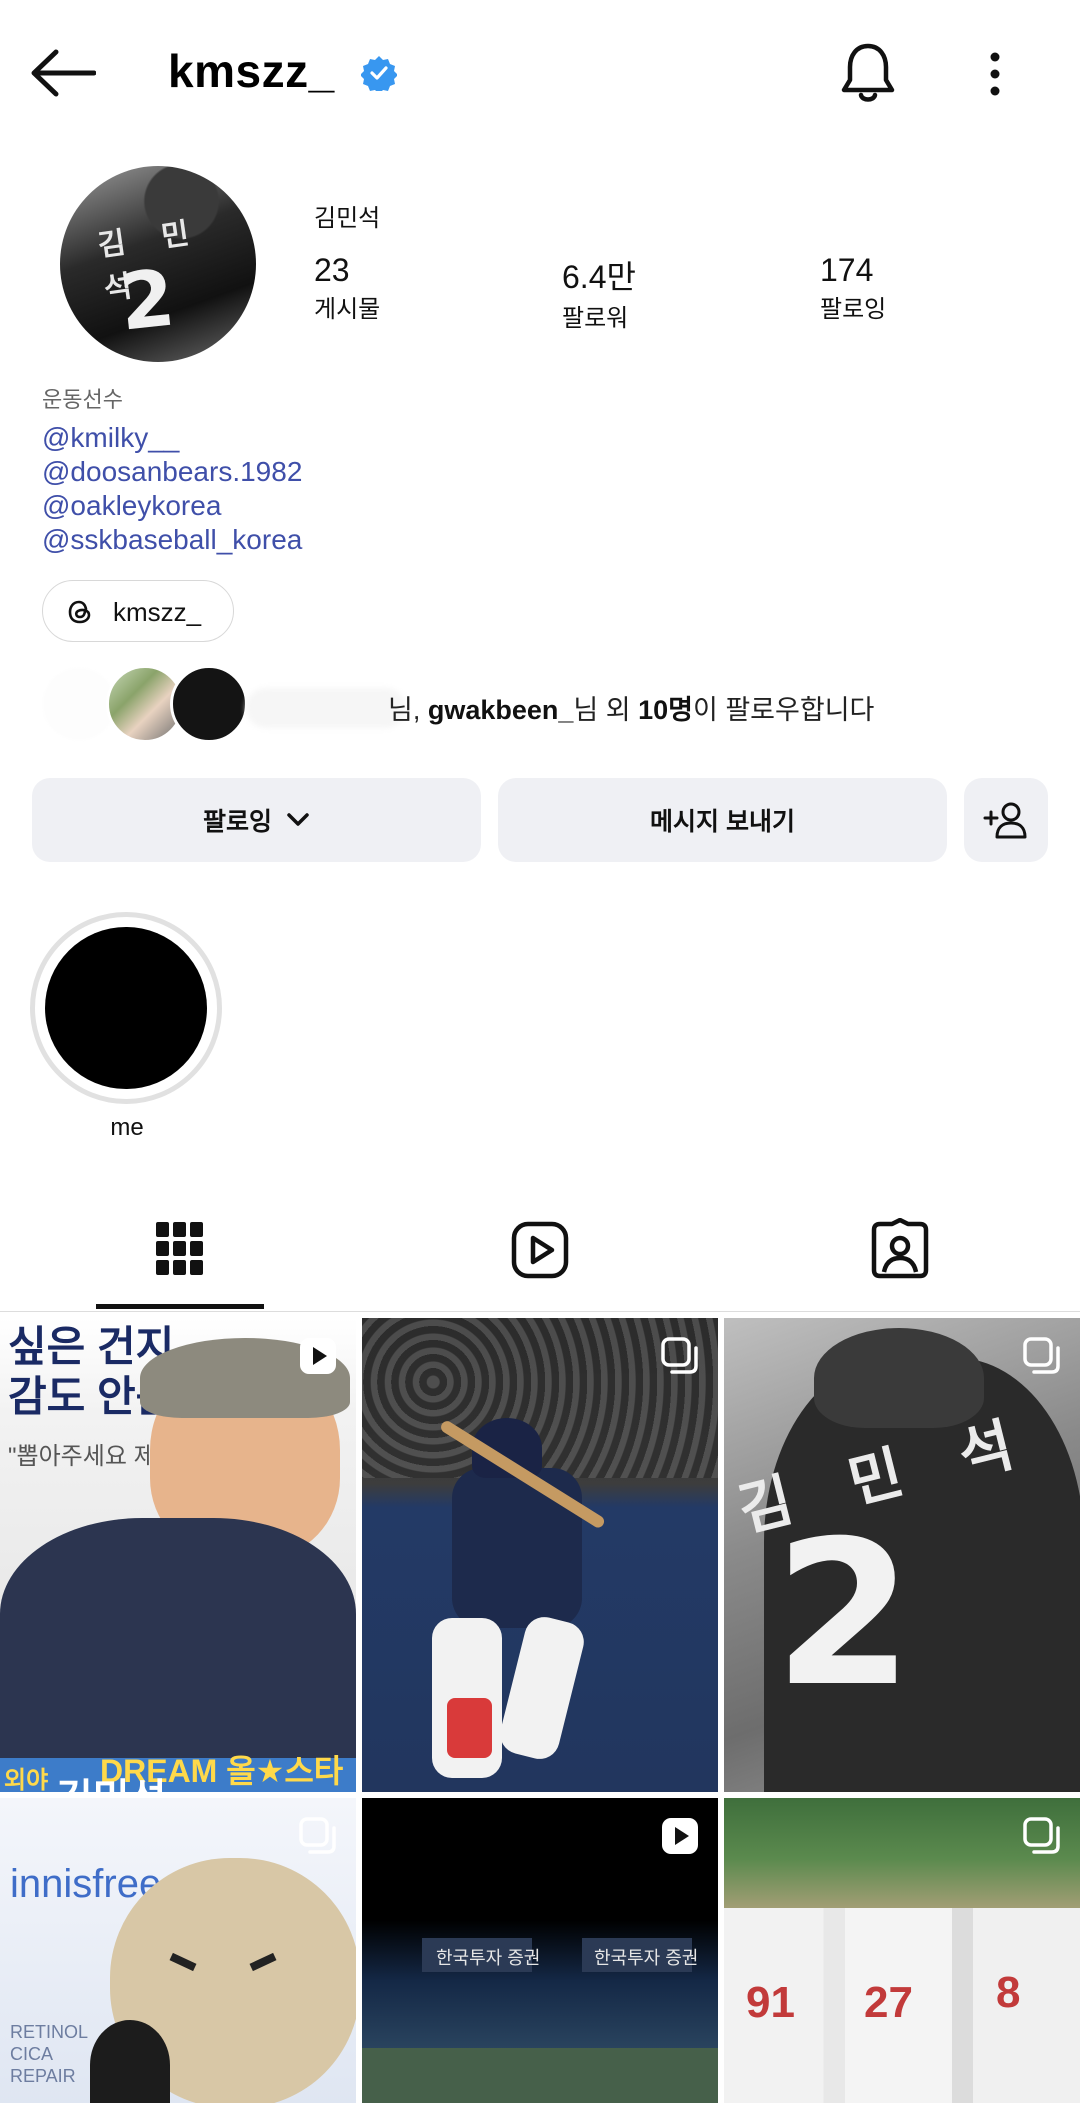  Describe the element at coordinates (770, 2002) in the screenshot. I see `post-player-number: 91` at that location.